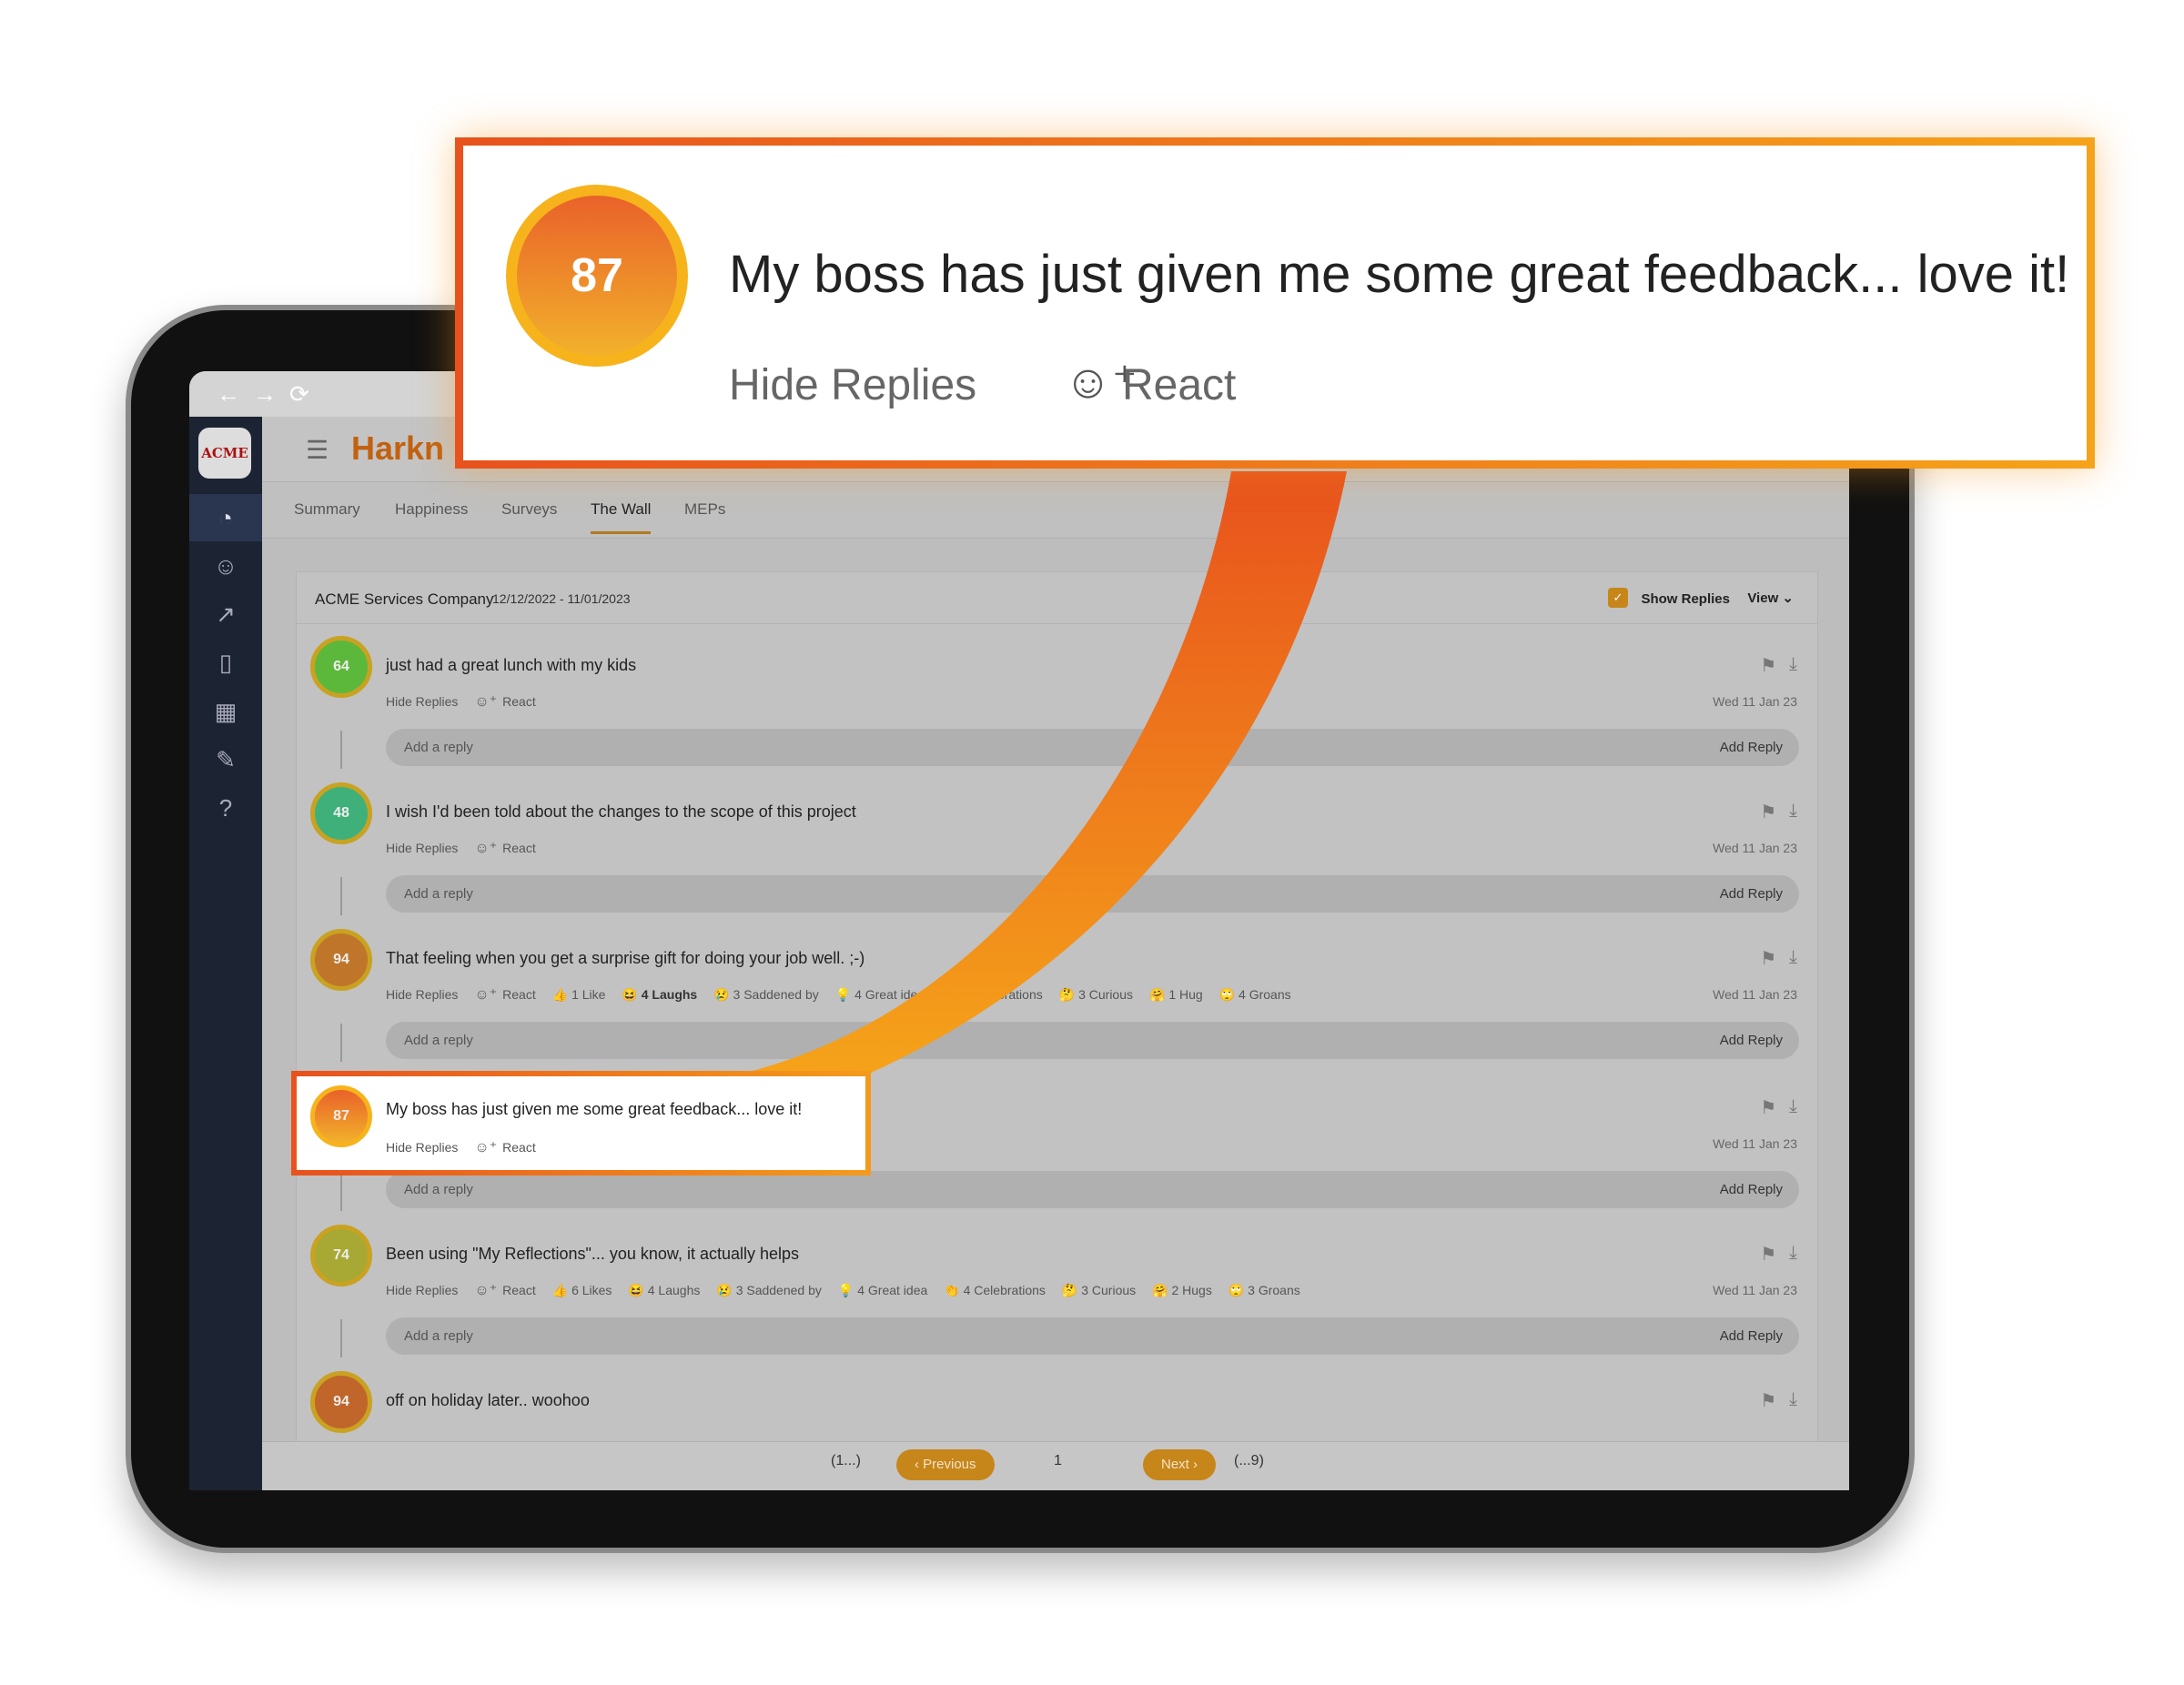  What do you see at coordinates (461, 1147) in the screenshot?
I see `post-actions: Hide Replies ☺⁺ React` at bounding box center [461, 1147].